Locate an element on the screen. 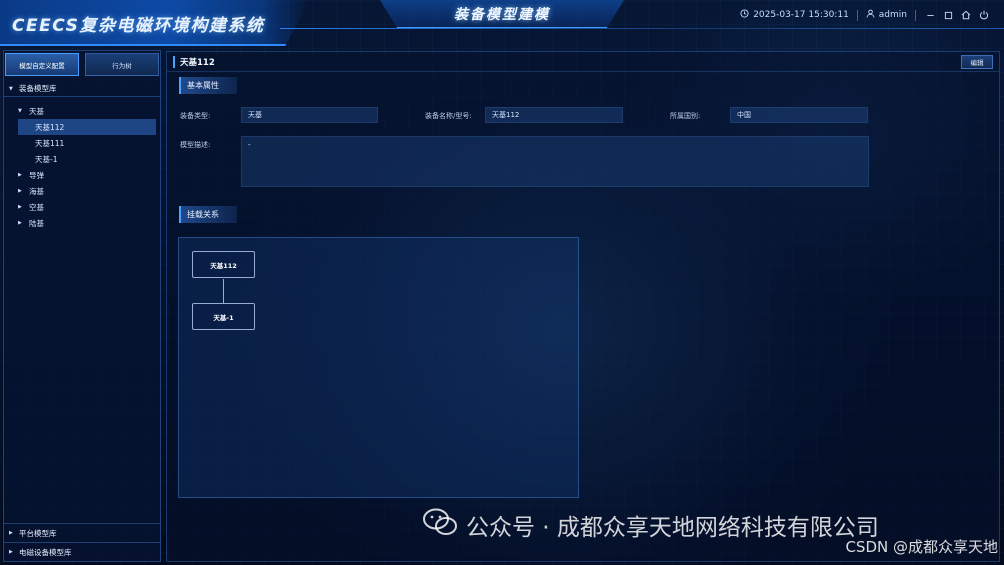 The image size is (1004, 565). tree-node-label: 空基 is located at coordinates (36, 207).